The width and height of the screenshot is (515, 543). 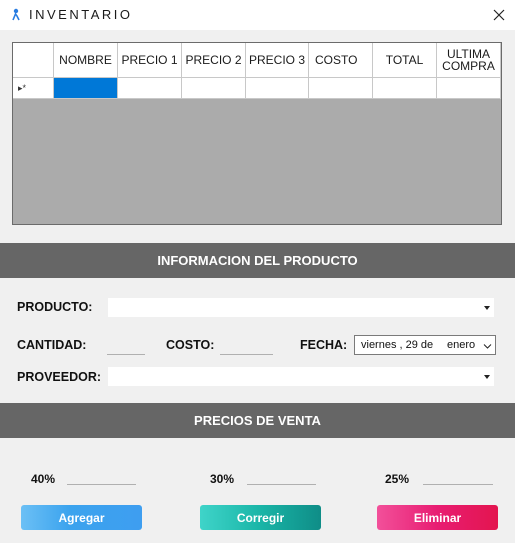 What do you see at coordinates (86, 60) in the screenshot?
I see `column-header-nombre: NOMBRE` at bounding box center [86, 60].